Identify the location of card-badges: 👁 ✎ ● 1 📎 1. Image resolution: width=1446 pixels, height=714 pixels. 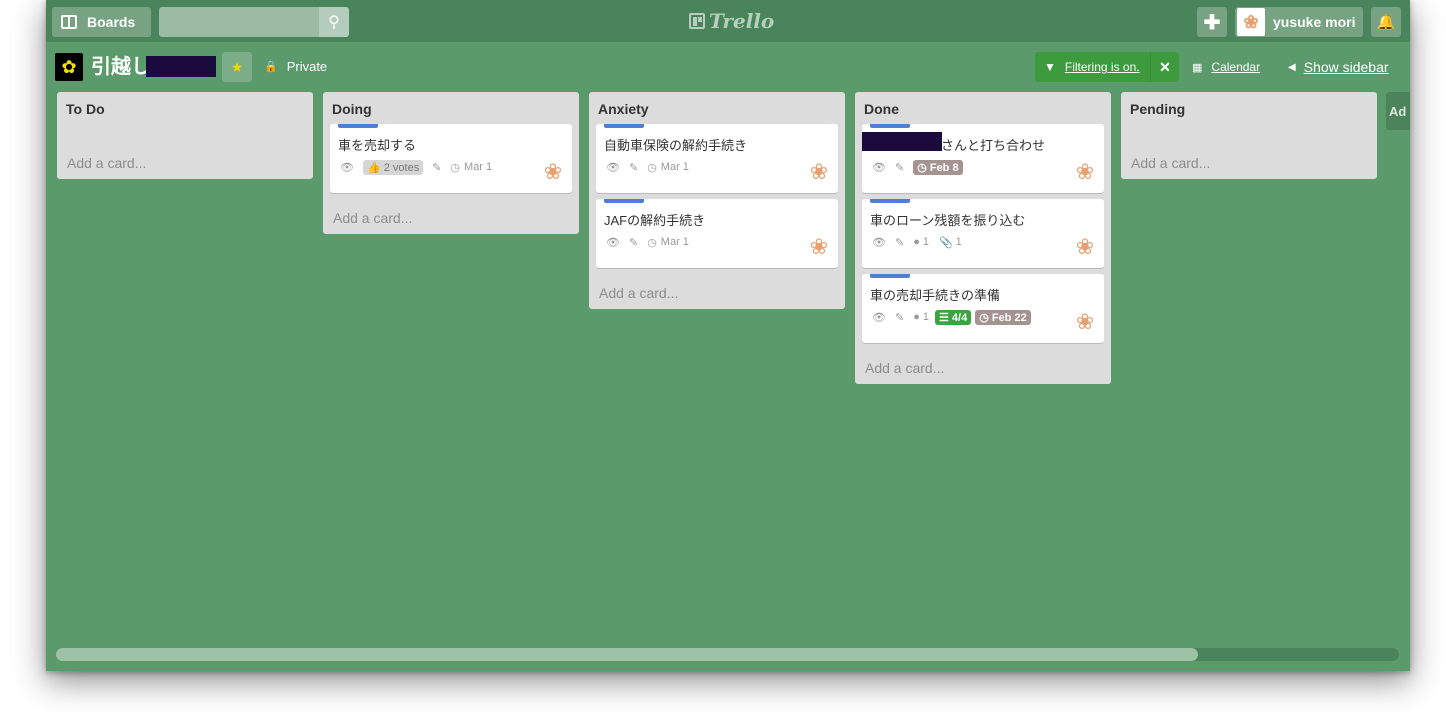
(922, 242).